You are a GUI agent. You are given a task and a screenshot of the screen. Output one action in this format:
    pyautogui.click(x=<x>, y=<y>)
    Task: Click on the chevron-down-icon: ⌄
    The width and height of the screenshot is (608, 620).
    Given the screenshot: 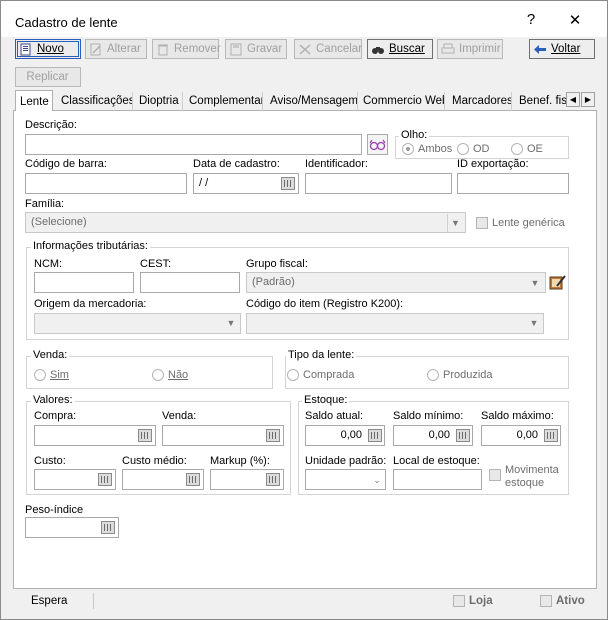 What is the action you would take?
    pyautogui.click(x=377, y=480)
    